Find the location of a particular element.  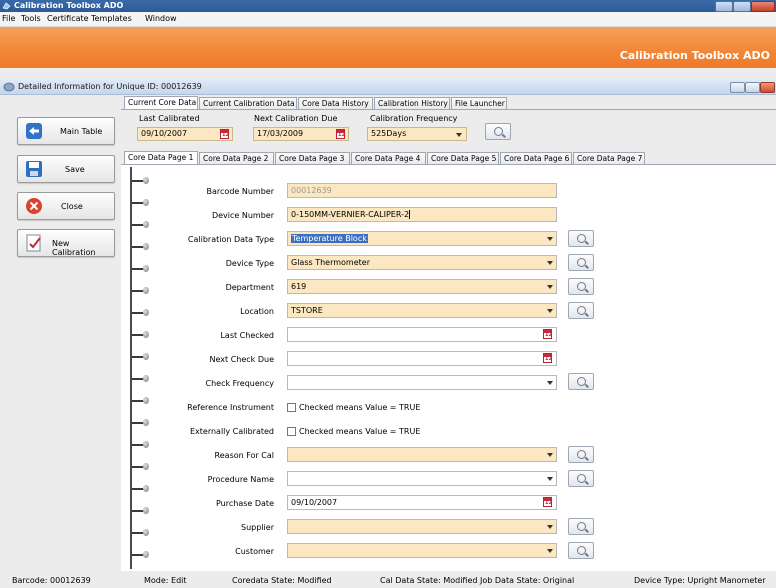

tab-core-data-page-2: Core Data Page 2 is located at coordinates (236, 158).